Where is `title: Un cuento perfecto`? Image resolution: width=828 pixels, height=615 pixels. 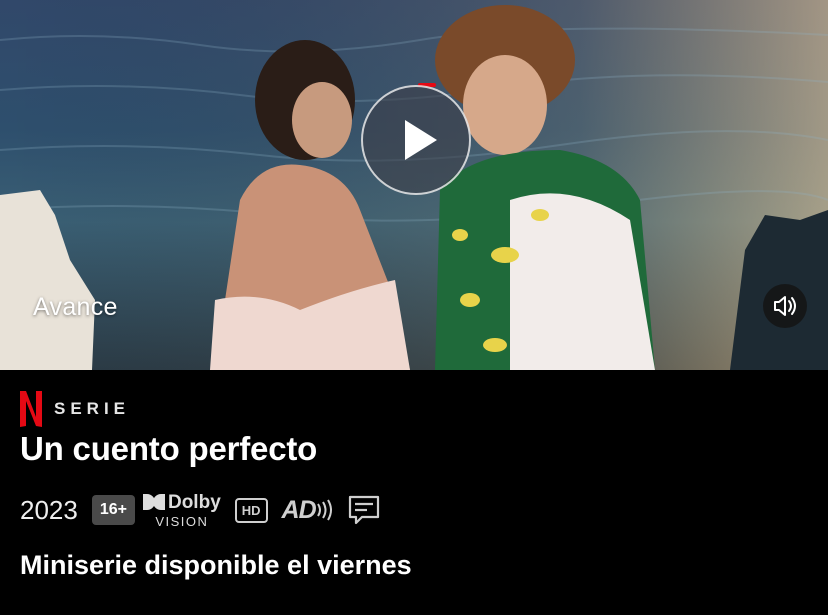 title: Un cuento perfecto is located at coordinates (169, 448).